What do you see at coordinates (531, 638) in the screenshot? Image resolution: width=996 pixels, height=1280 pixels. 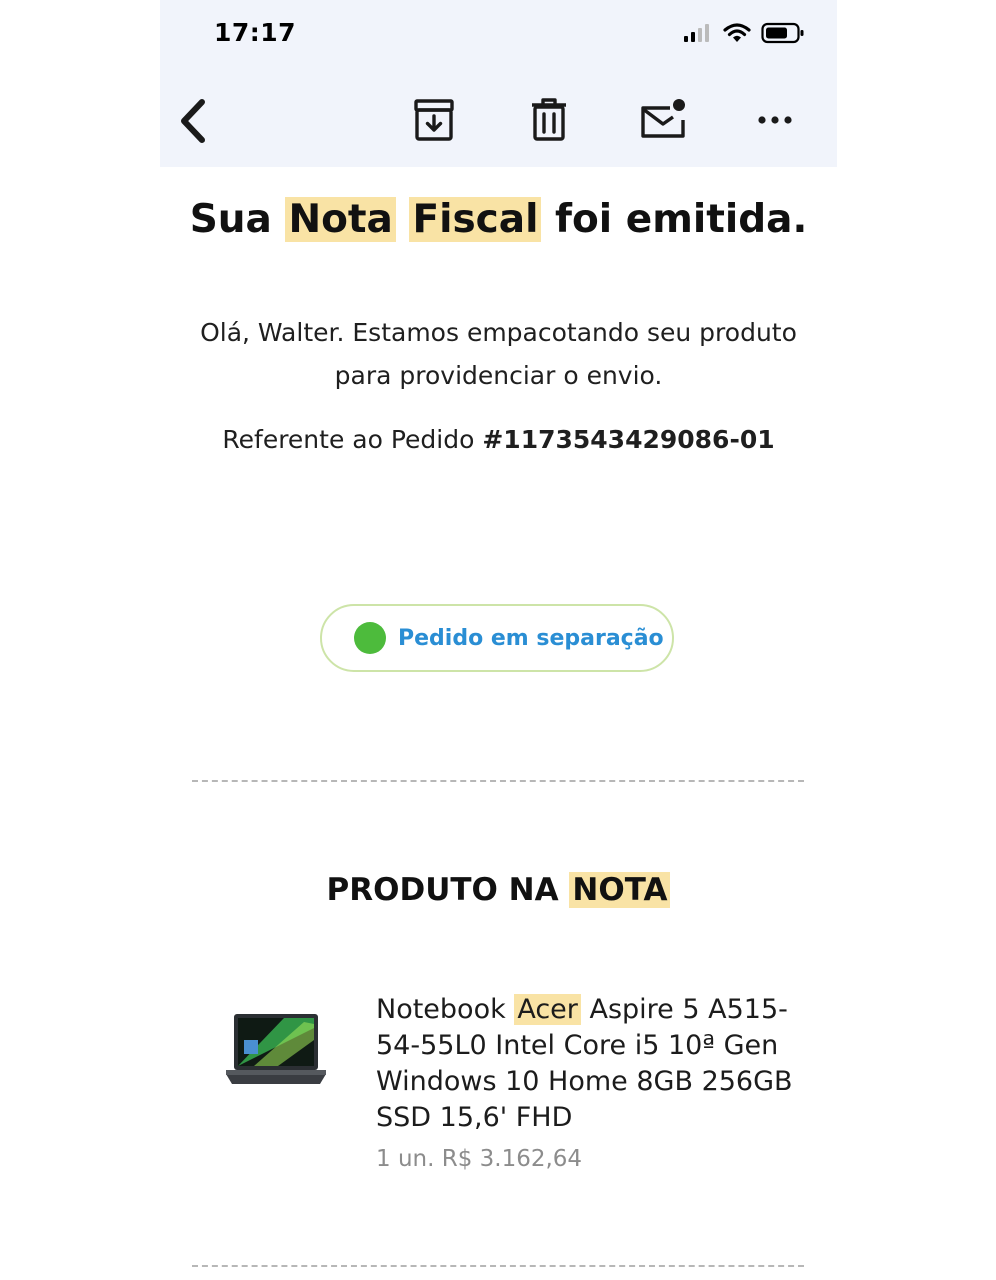 I see `order-status-label: Pedido em separação` at bounding box center [531, 638].